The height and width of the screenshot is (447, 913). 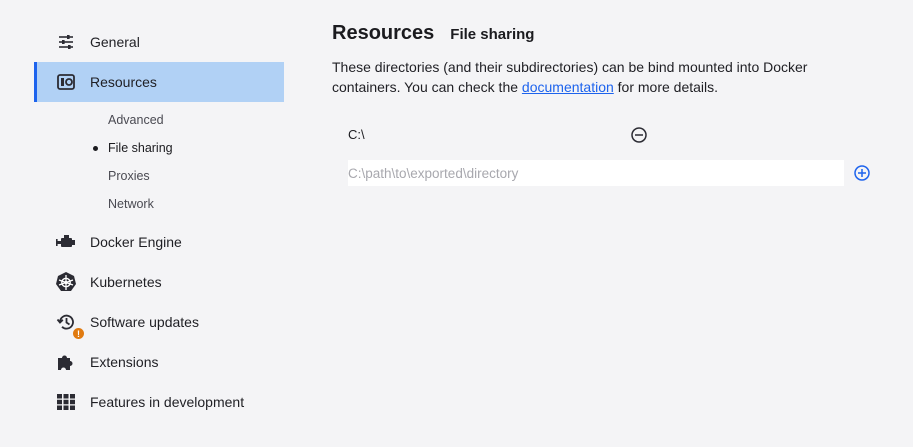 I want to click on grid-icon, so click(x=66, y=402).